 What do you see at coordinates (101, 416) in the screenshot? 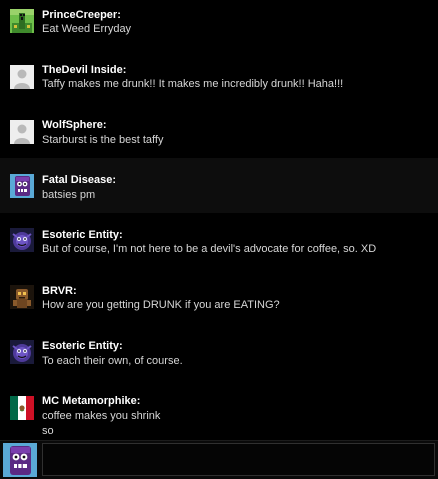
I see `message-text: coffee makes you shrink` at bounding box center [101, 416].